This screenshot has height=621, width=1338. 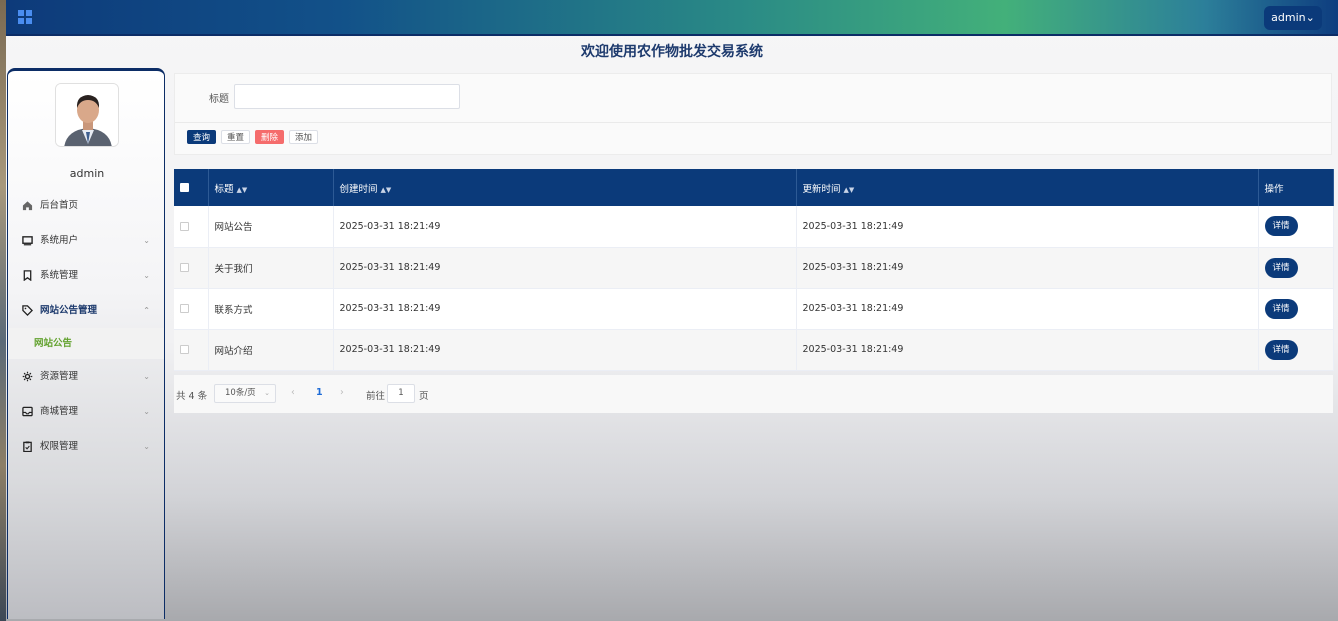 I want to click on column-header-label: 创建时间, so click(x=358, y=189).